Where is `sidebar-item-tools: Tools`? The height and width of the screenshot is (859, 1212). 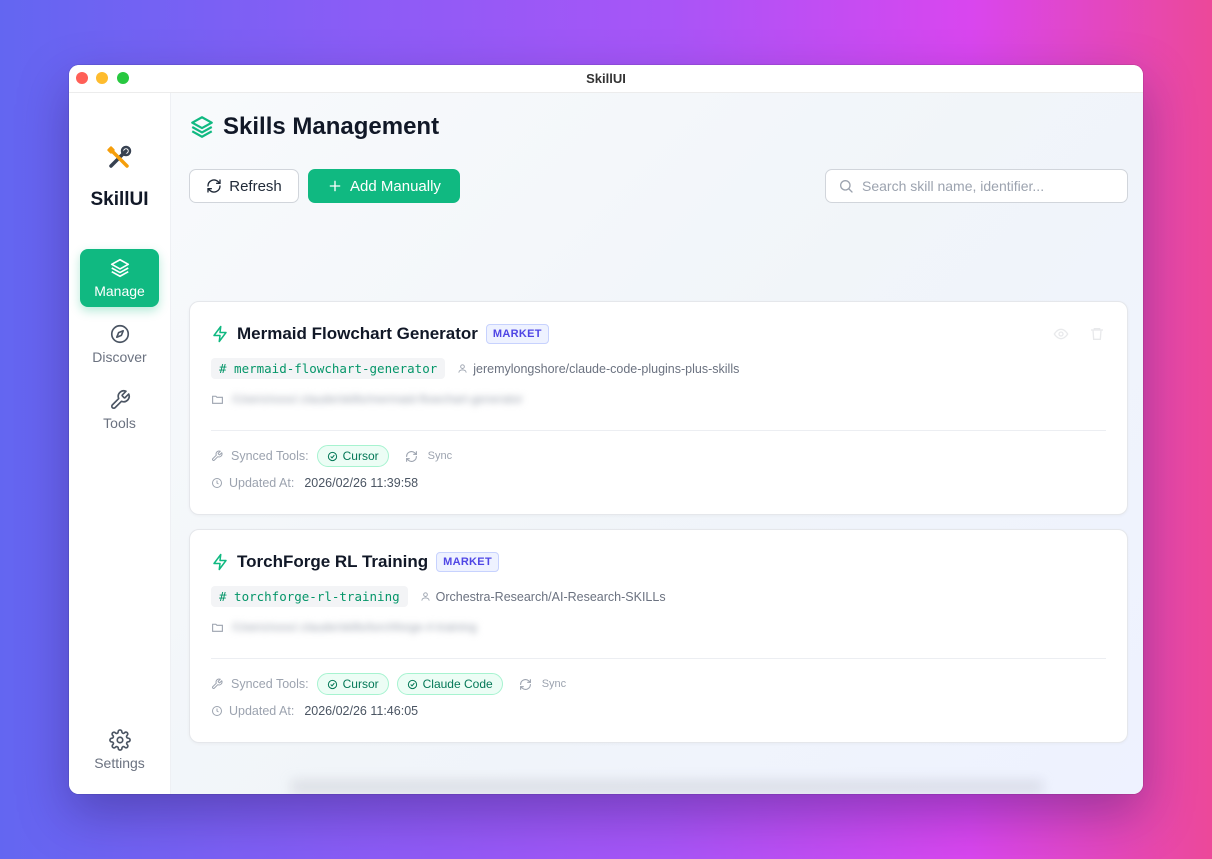 sidebar-item-tools: Tools is located at coordinates (119, 410).